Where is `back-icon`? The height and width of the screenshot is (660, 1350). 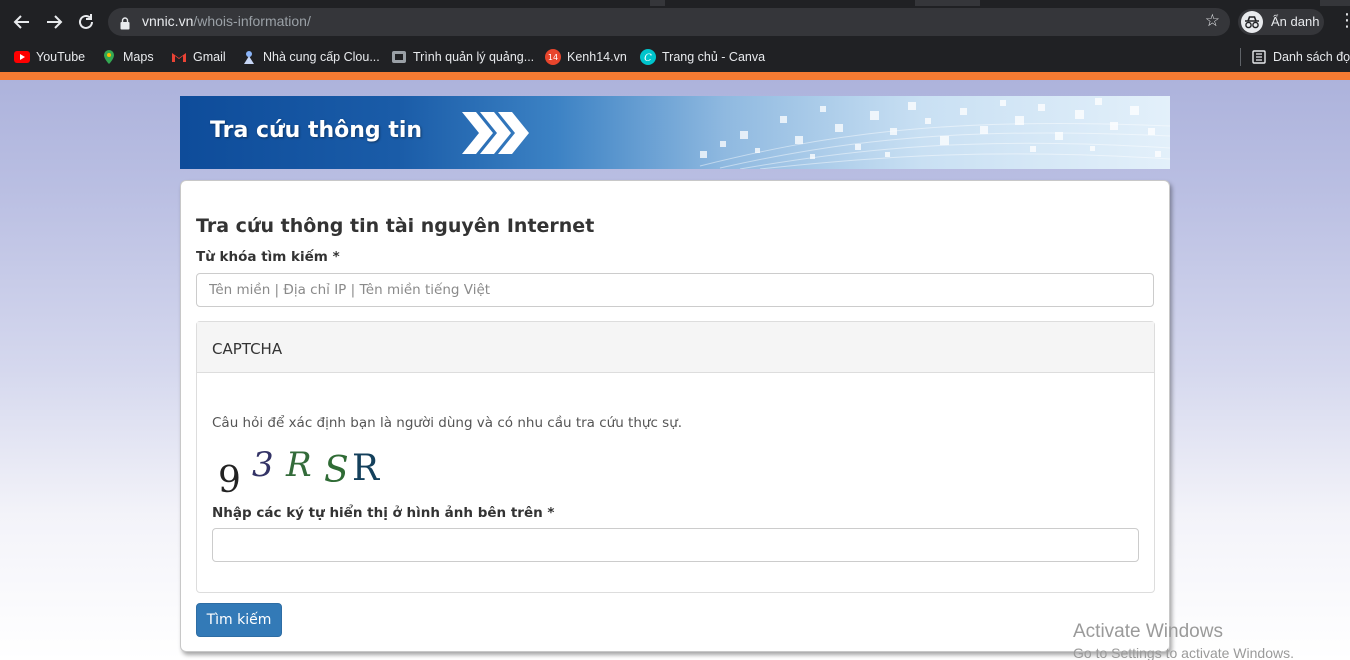 back-icon is located at coordinates (22, 22).